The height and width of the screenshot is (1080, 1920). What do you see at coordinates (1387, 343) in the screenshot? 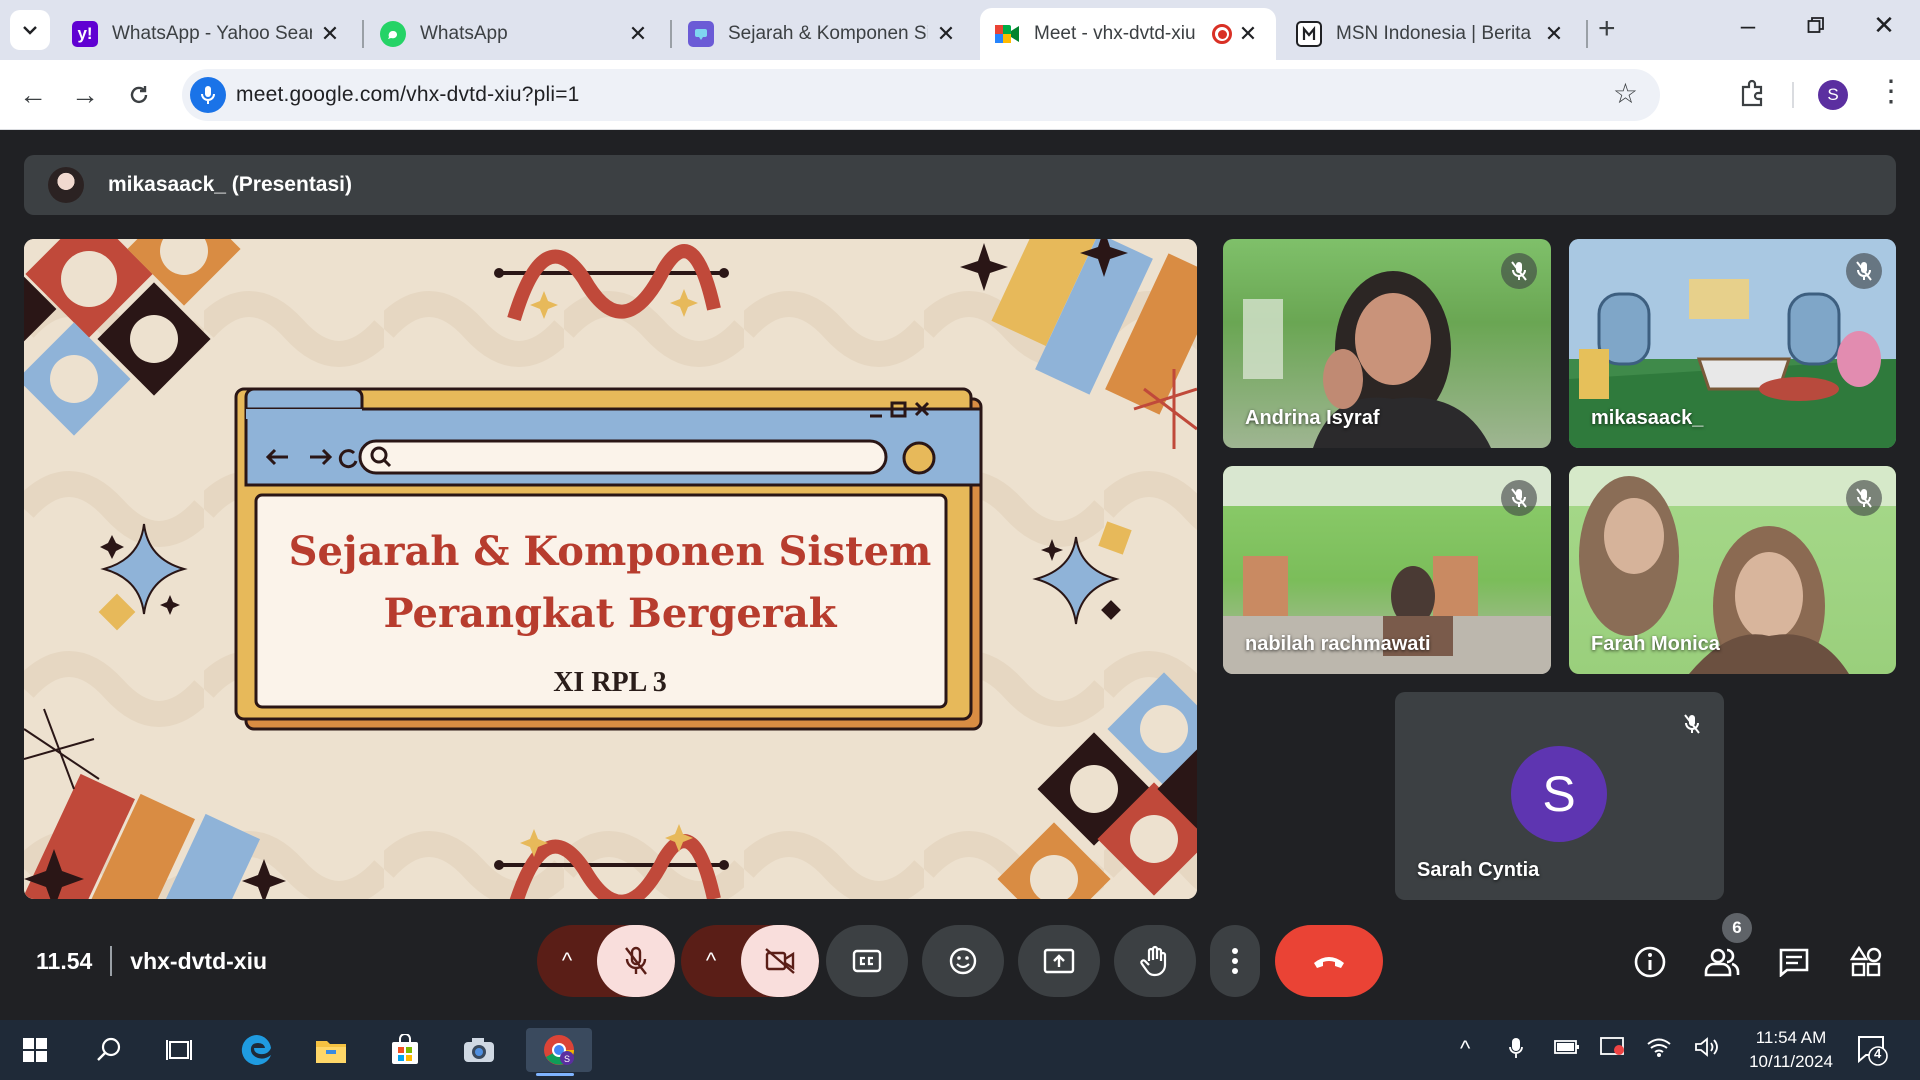
I see `participant-tile: Andrina Isyraf` at bounding box center [1387, 343].